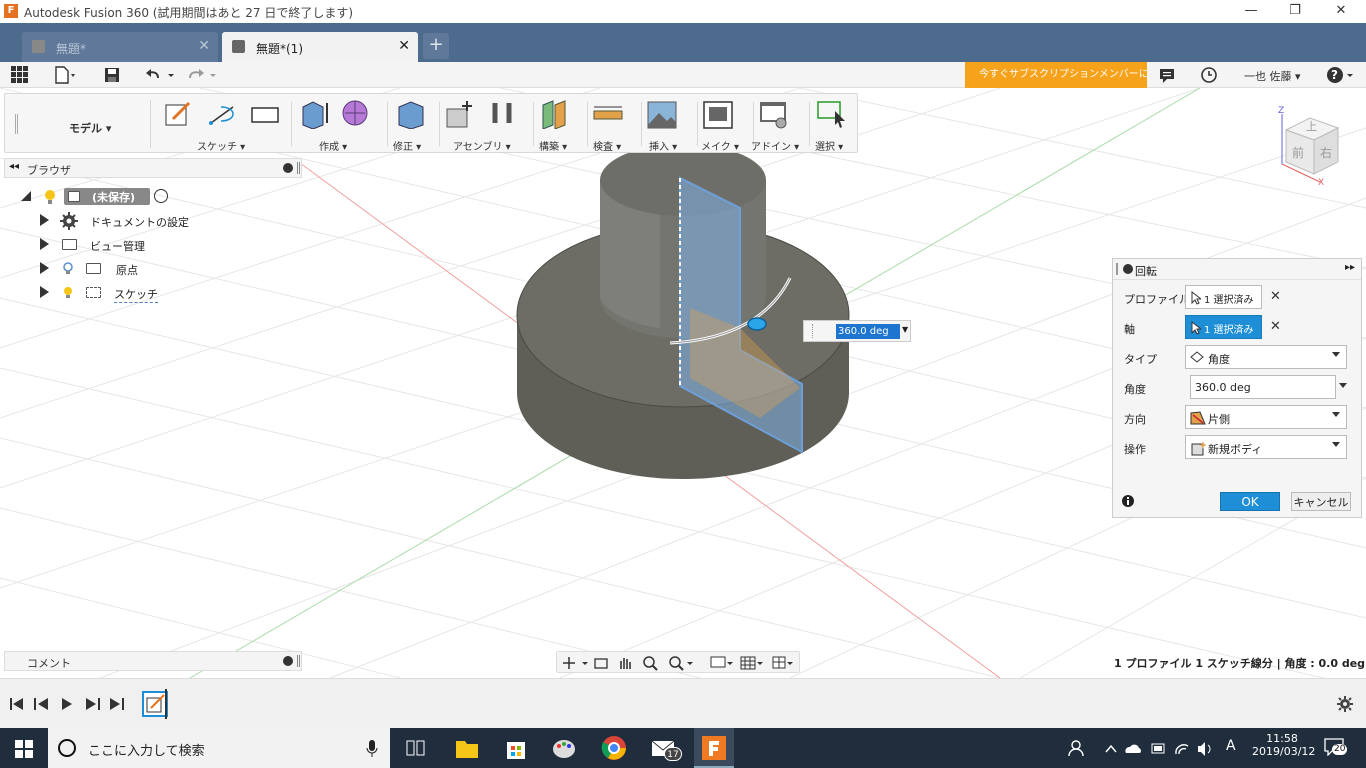  I want to click on taskbar-search-box: ここに入力して検索, so click(219, 748).